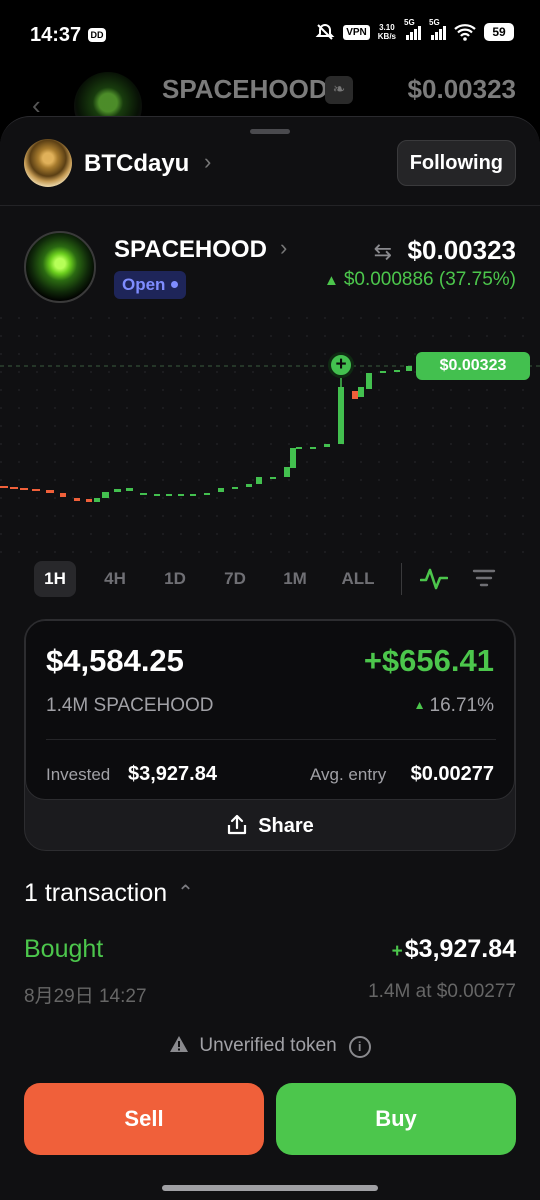  I want to click on signal-icon-2: 5G, so click(437, 29).